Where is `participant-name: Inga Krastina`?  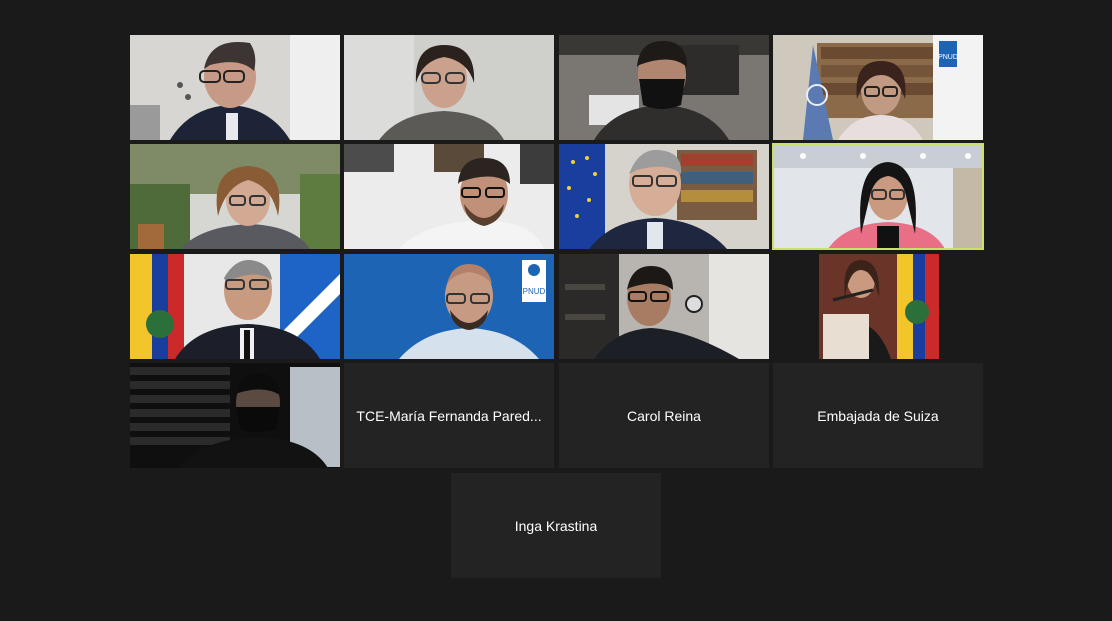 participant-name: Inga Krastina is located at coordinates (556, 525).